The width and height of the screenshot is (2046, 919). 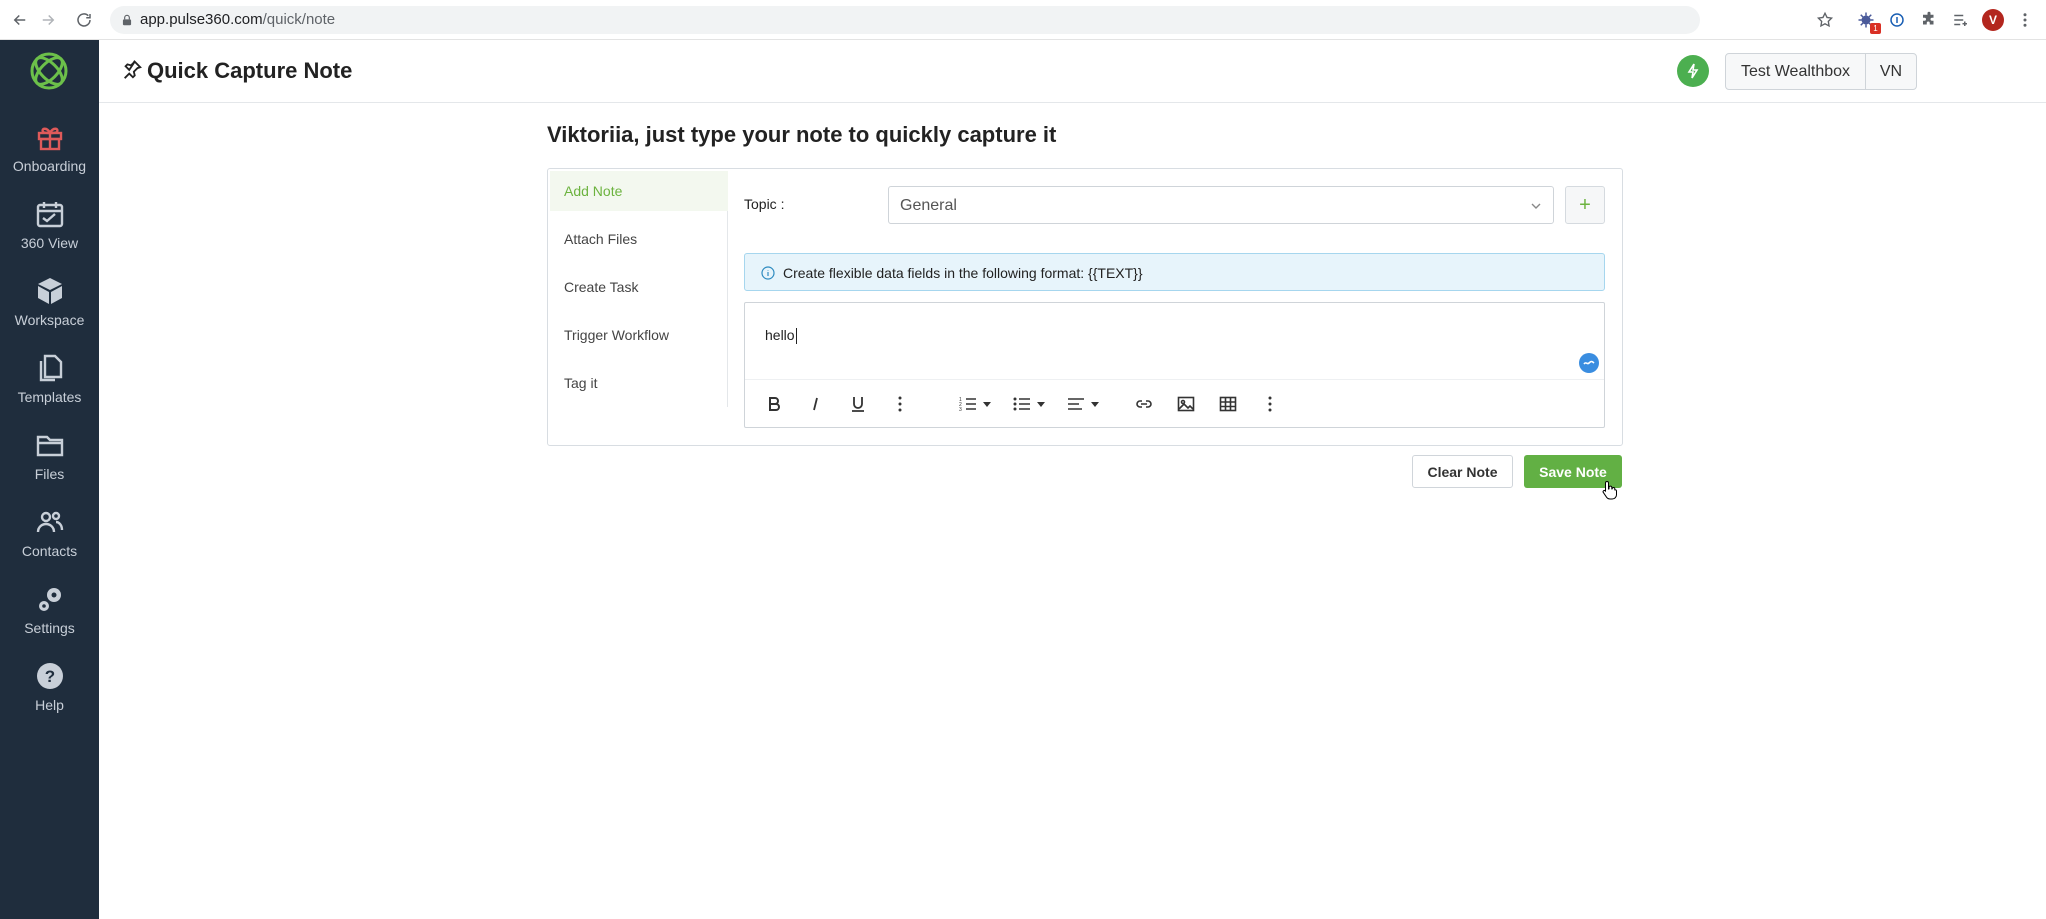 I want to click on extension-badge: 1, so click(x=1875, y=28).